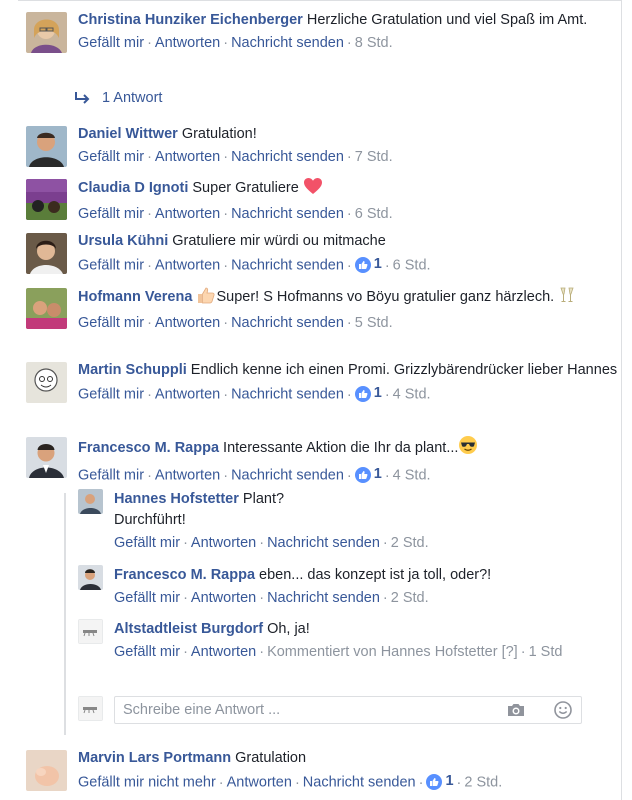 The width and height of the screenshot is (632, 800). Describe the element at coordinates (128, 134) in the screenshot. I see `comment-author: Daniel Wittwer` at that location.